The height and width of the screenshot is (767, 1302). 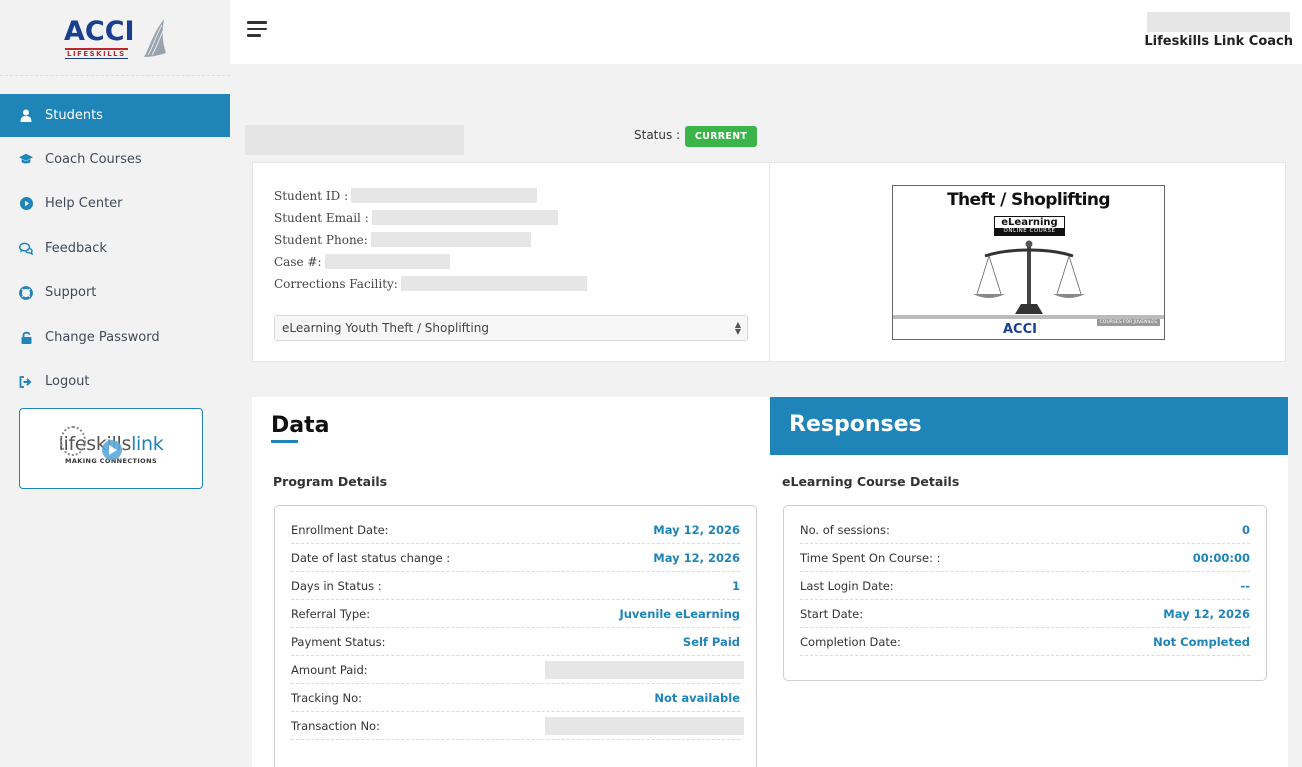 What do you see at coordinates (336, 283) in the screenshot?
I see `facility-label: Corrections Facility:` at bounding box center [336, 283].